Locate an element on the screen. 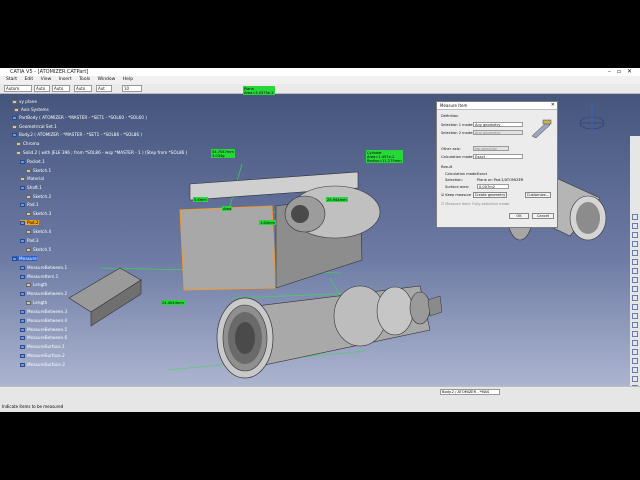 The width and height of the screenshot is (640, 480). label-length-2: 1.64mm is located at coordinates (268, 222).